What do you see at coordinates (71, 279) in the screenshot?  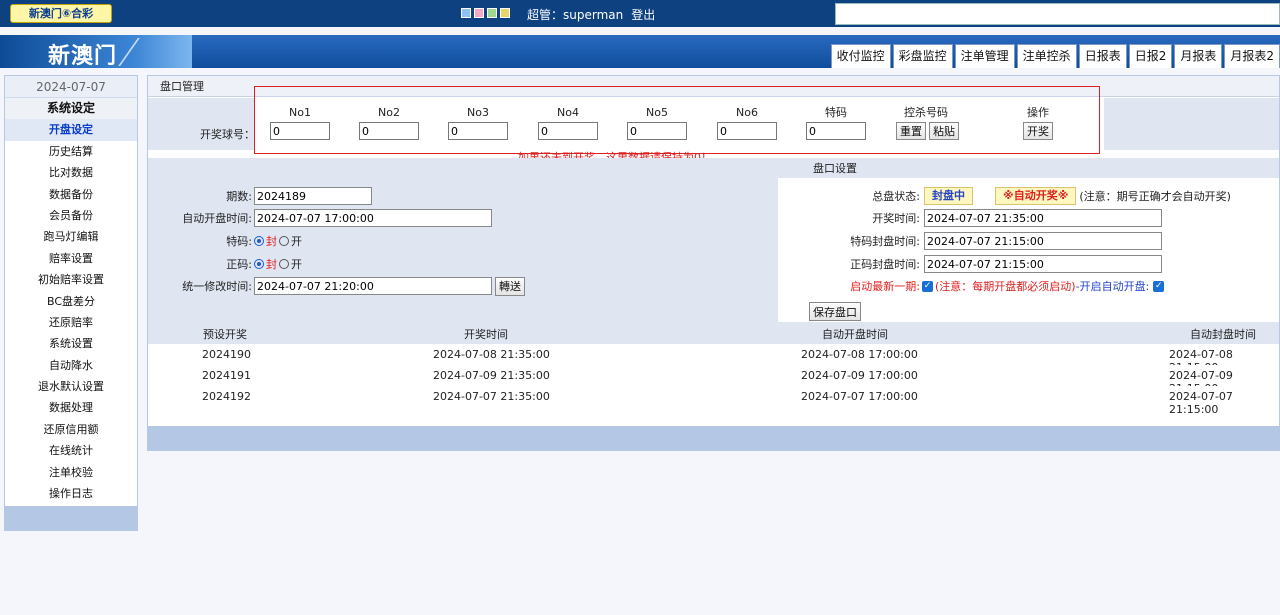 I see `sidebar-item-initial-odds: 初始赔率设置` at bounding box center [71, 279].